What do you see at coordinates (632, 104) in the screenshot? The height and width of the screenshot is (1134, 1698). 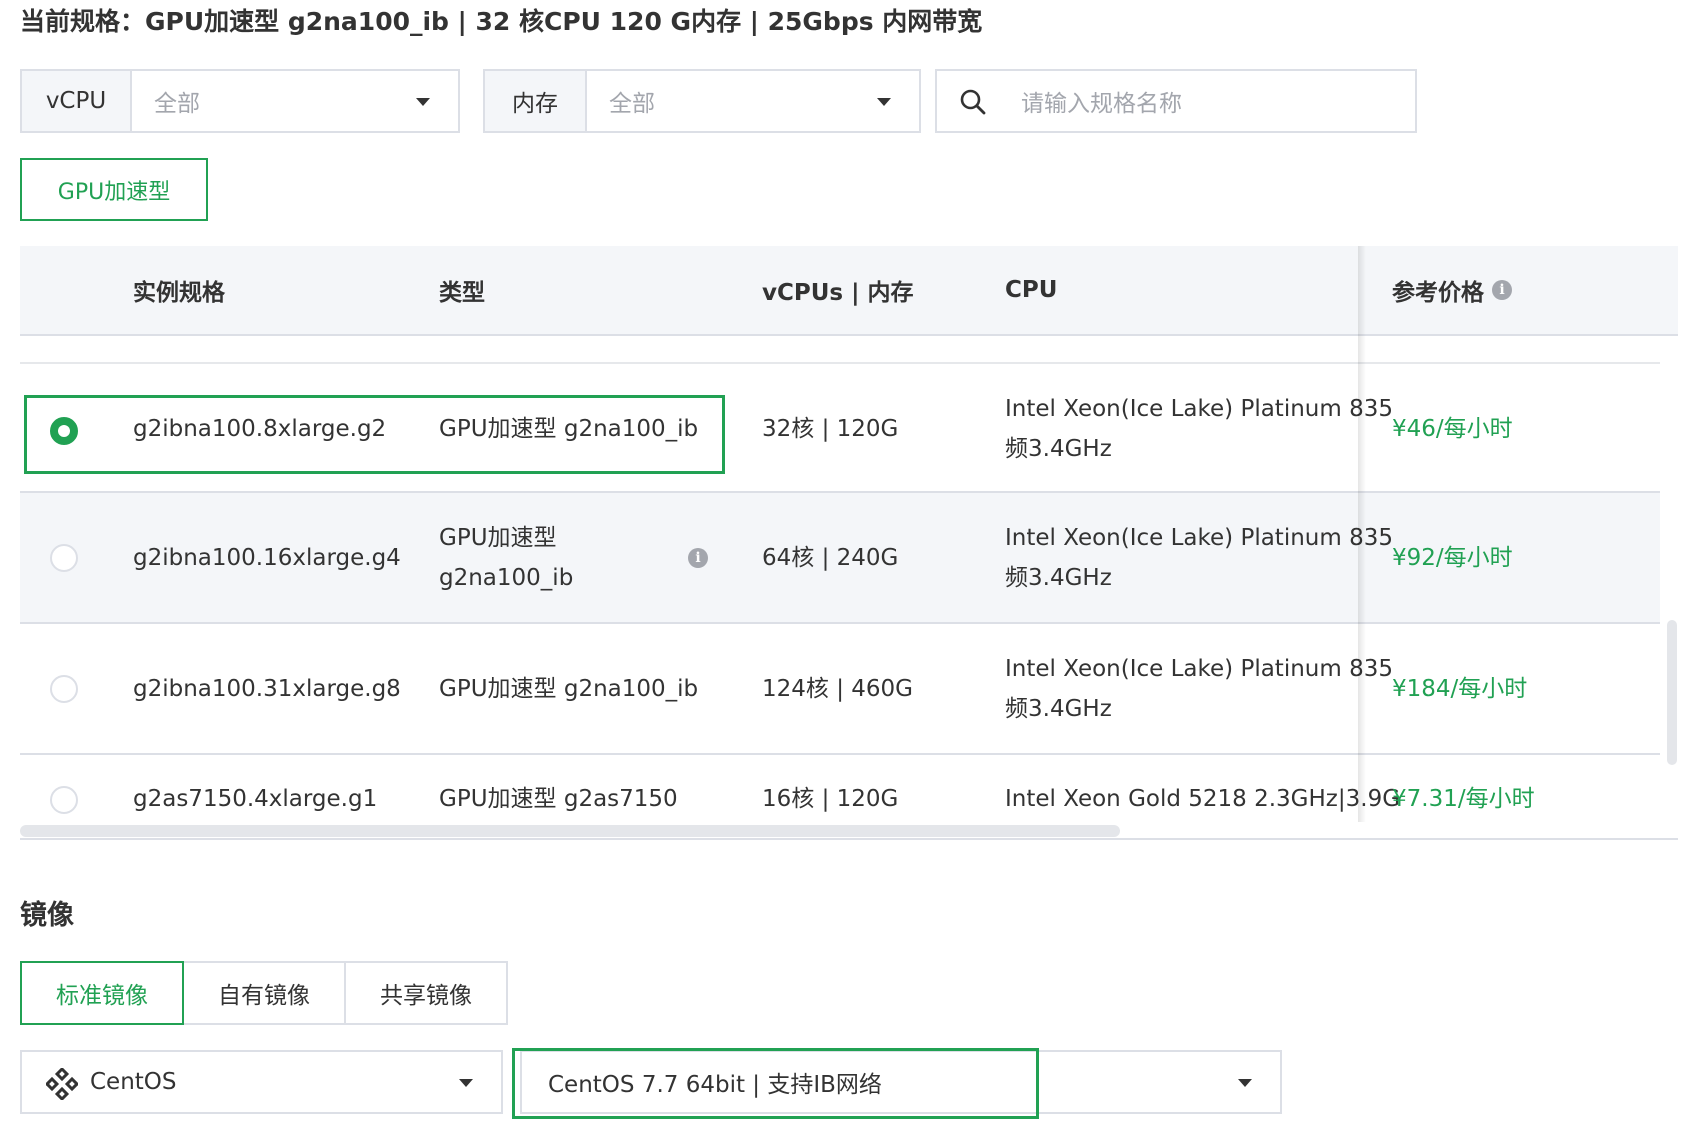 I see `memory-filter-value: 全部` at bounding box center [632, 104].